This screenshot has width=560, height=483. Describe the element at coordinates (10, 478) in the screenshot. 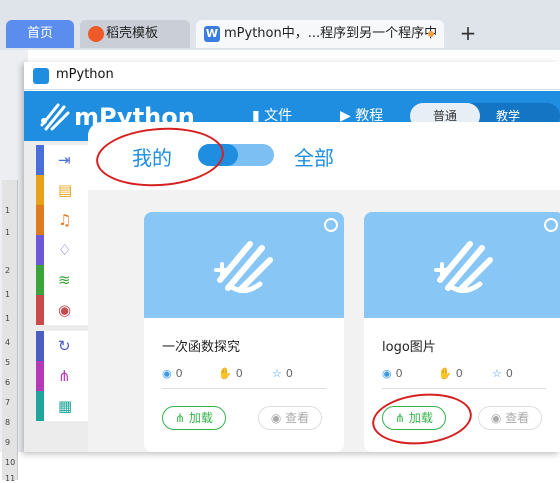

I see `ruler-number: 11` at that location.